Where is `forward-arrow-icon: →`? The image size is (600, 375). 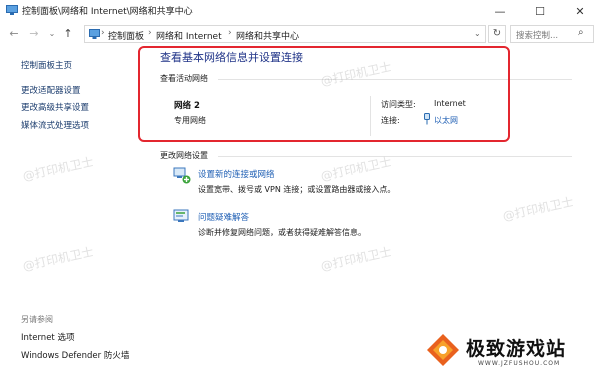 forward-arrow-icon: → is located at coordinates (34, 34).